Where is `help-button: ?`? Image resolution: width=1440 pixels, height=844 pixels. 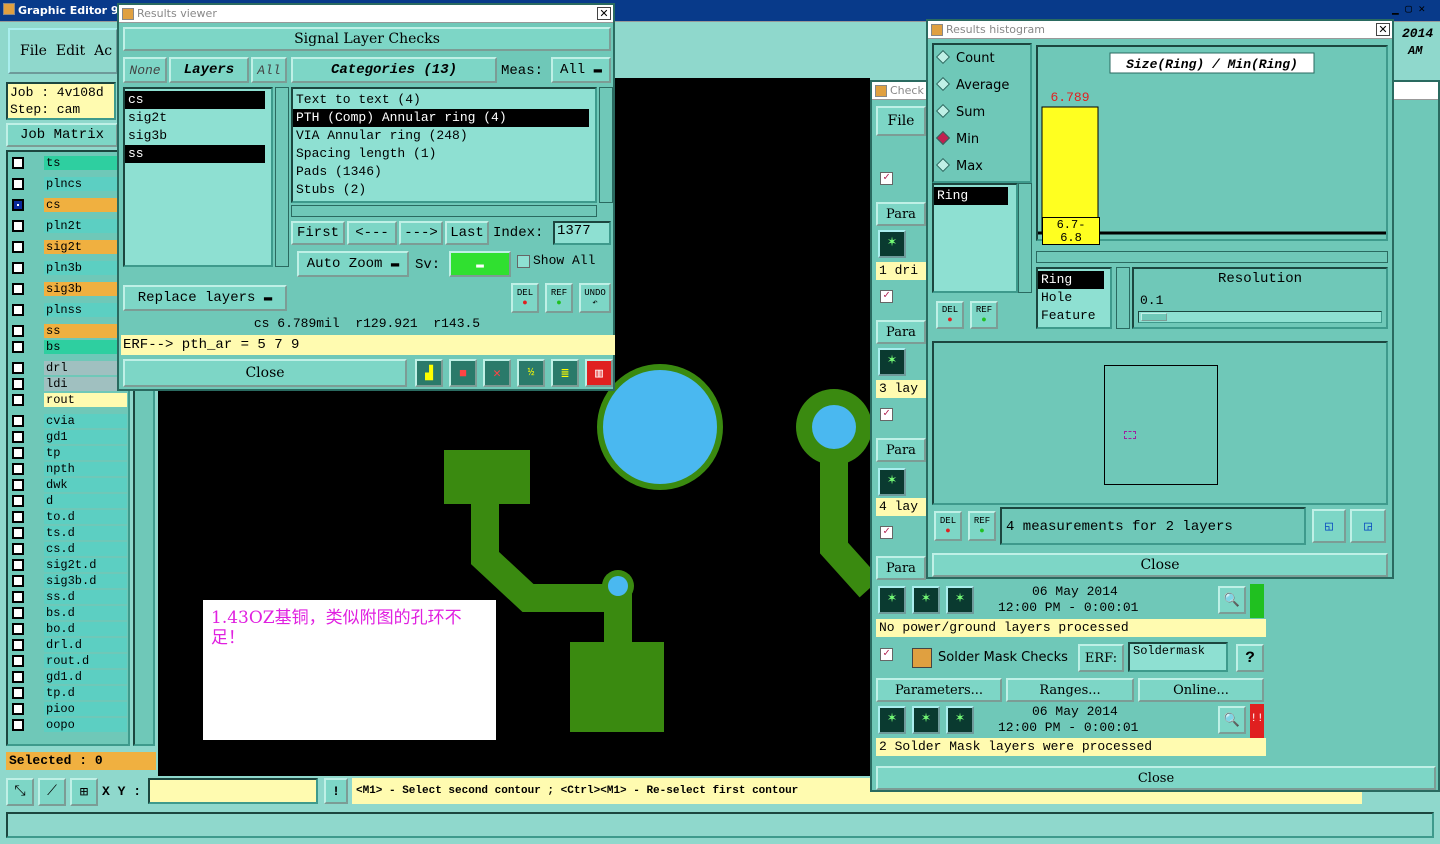
help-button: ? is located at coordinates (1250, 658).